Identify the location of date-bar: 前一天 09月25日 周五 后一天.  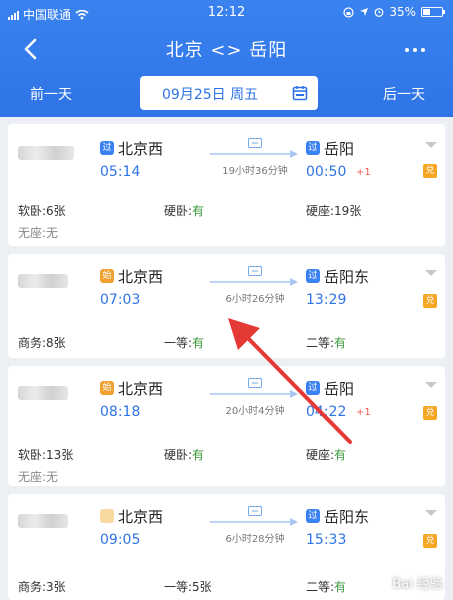
(226, 94).